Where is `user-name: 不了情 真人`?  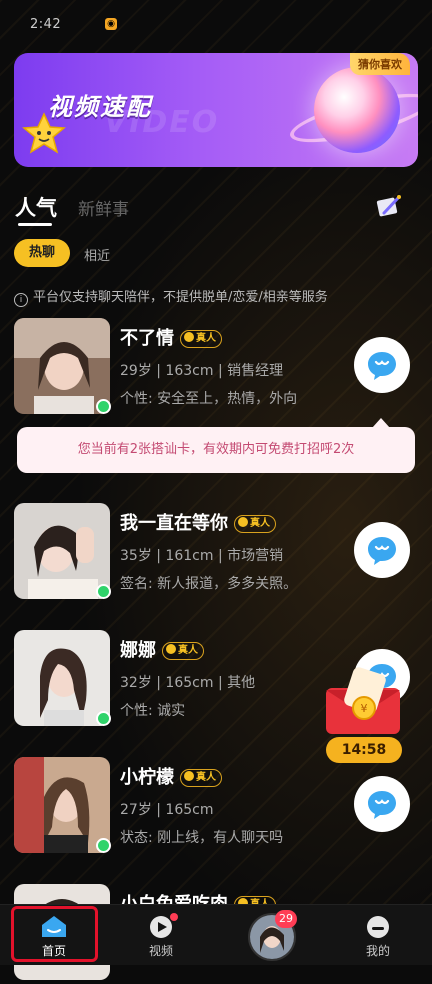
user-name: 不了情 真人 is located at coordinates (171, 337).